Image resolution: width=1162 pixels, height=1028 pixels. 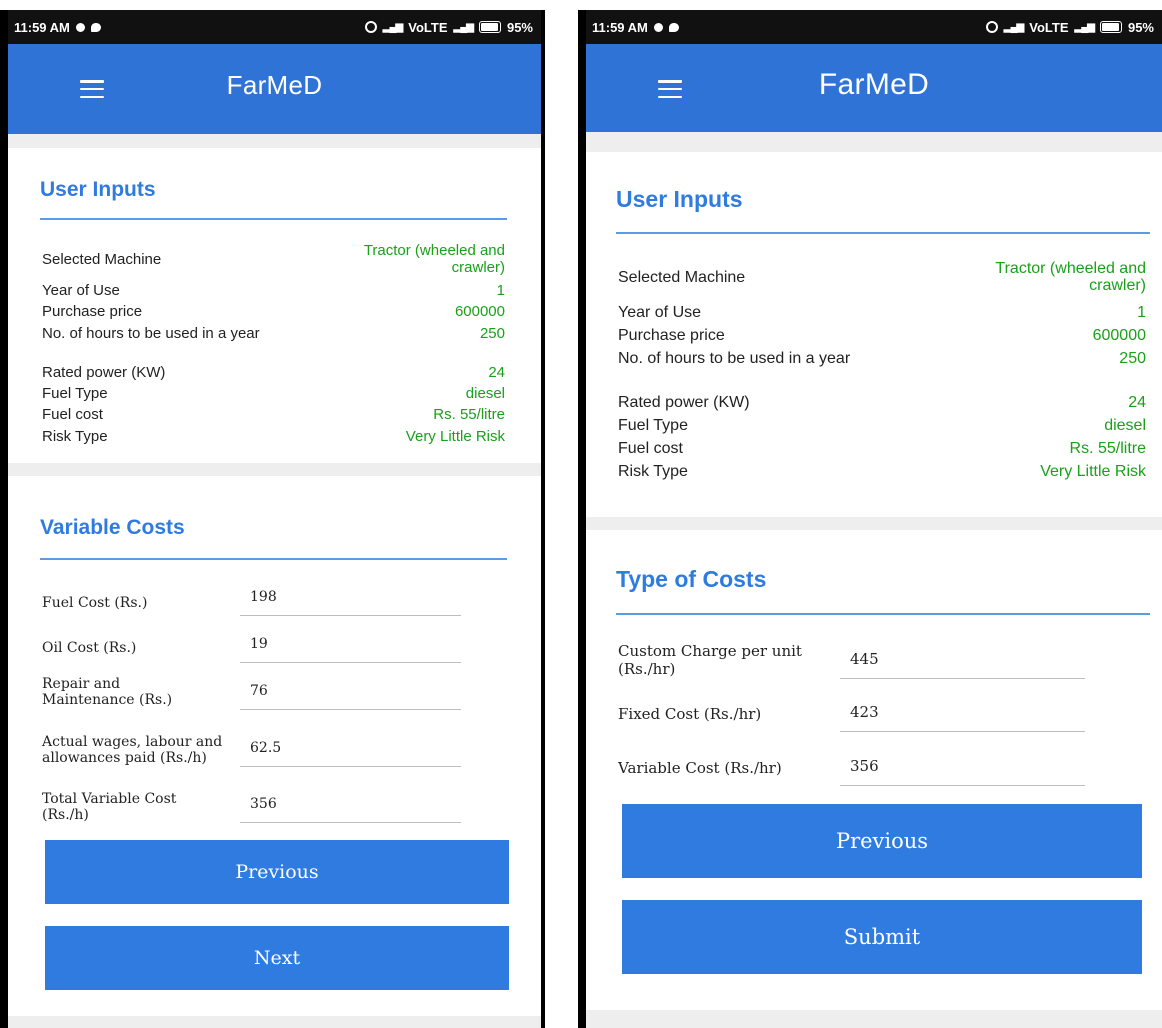 What do you see at coordinates (690, 714) in the screenshot?
I see `field-label: Fixed Cost (Rs./hr)` at bounding box center [690, 714].